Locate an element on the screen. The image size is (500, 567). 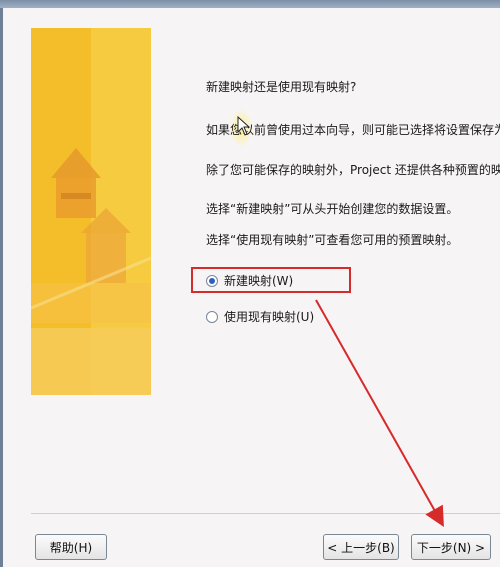
mouse-pointer-icon is located at coordinates (244, 126).